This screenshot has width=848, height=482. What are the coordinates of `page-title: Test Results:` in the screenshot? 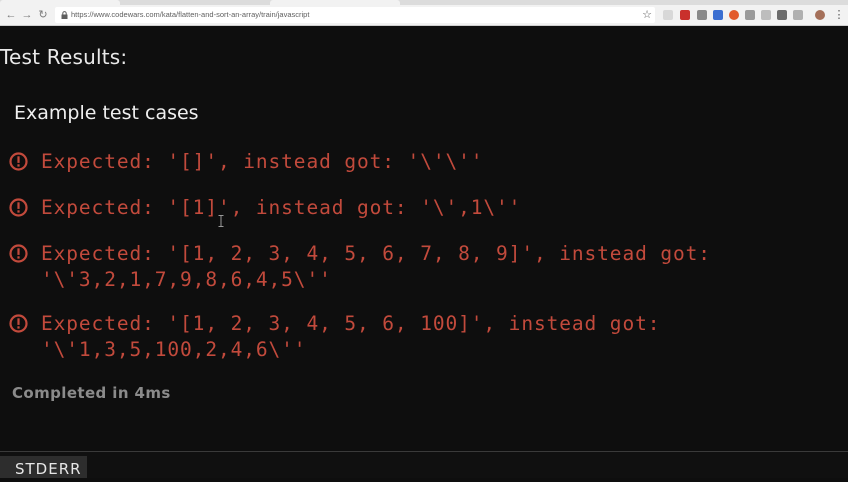 It's located at (64, 57).